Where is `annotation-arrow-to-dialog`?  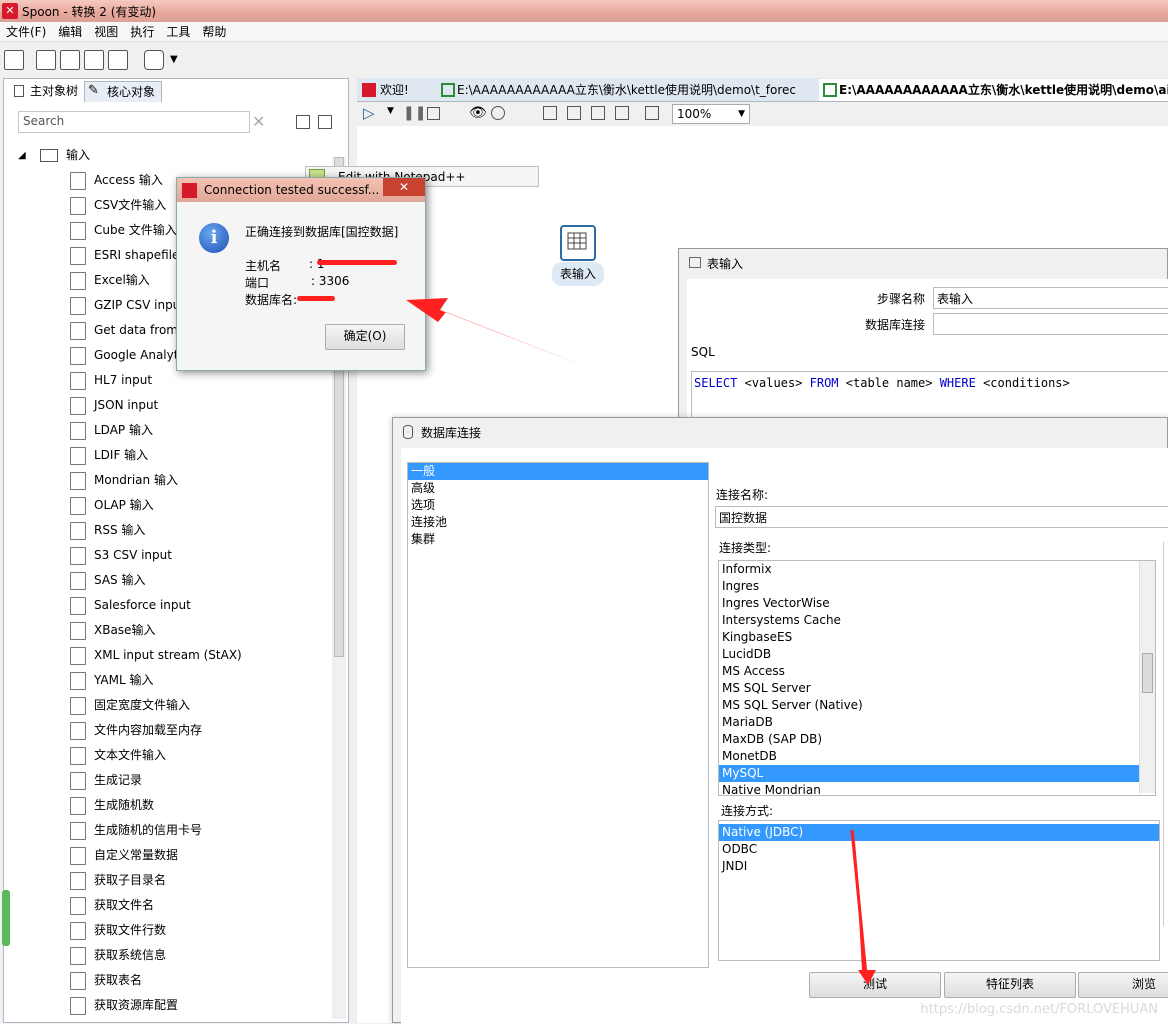 annotation-arrow-to-dialog is located at coordinates (495, 332).